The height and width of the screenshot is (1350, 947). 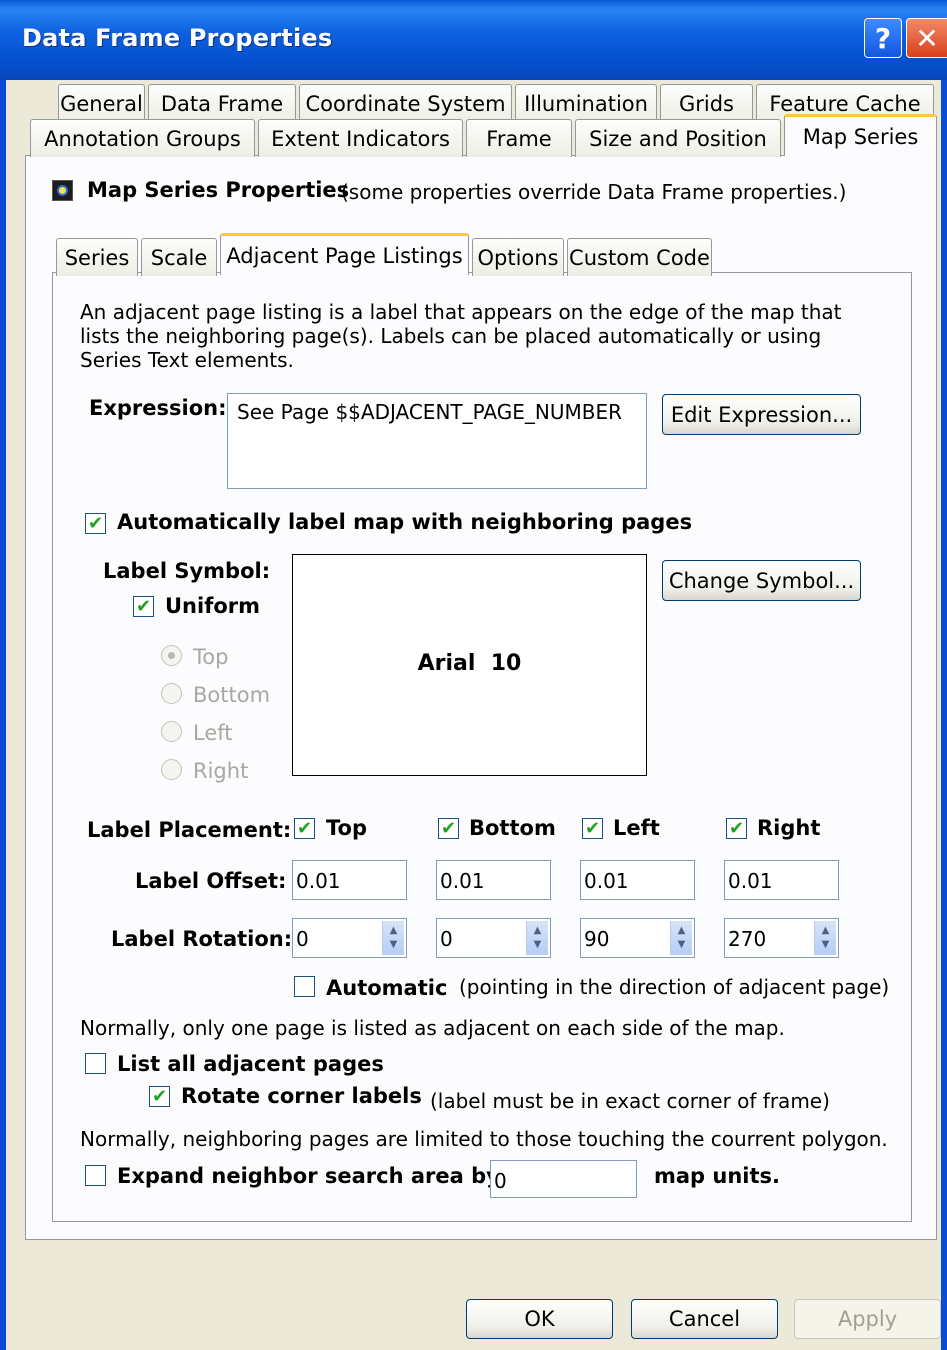 What do you see at coordinates (387, 988) in the screenshot?
I see `automatic-label: Automatic` at bounding box center [387, 988].